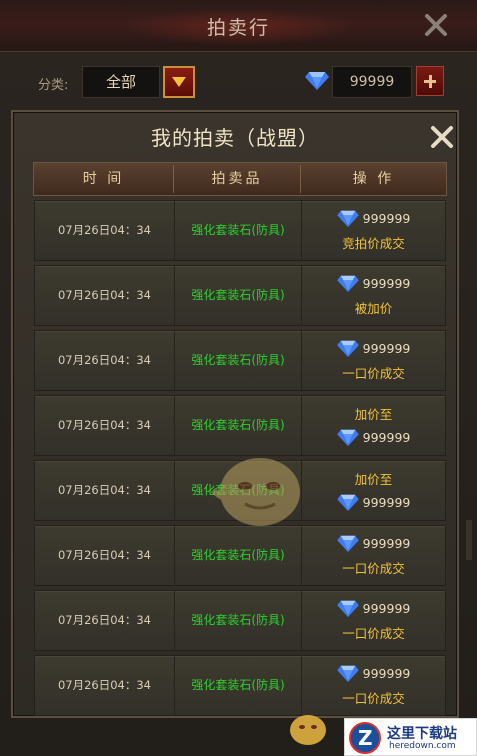  Describe the element at coordinates (308, 728) in the screenshot. I see `watermark-mascot-small` at that location.